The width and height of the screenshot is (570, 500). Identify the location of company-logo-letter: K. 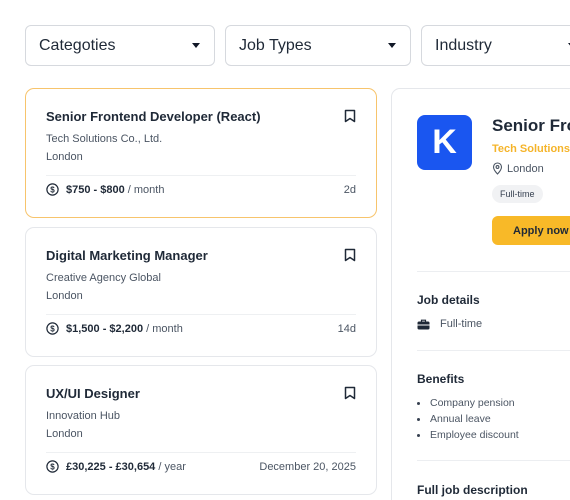
(444, 142).